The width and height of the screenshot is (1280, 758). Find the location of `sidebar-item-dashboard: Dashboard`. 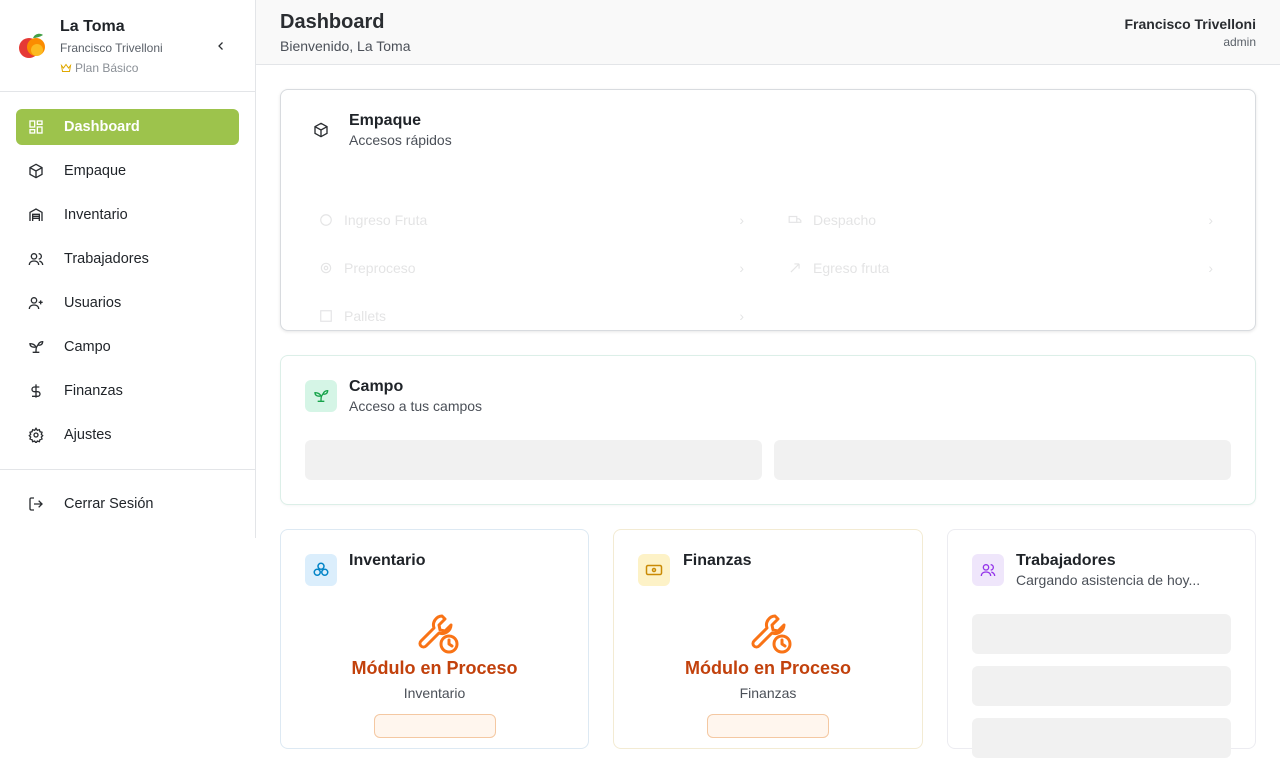

sidebar-item-dashboard: Dashboard is located at coordinates (127, 127).